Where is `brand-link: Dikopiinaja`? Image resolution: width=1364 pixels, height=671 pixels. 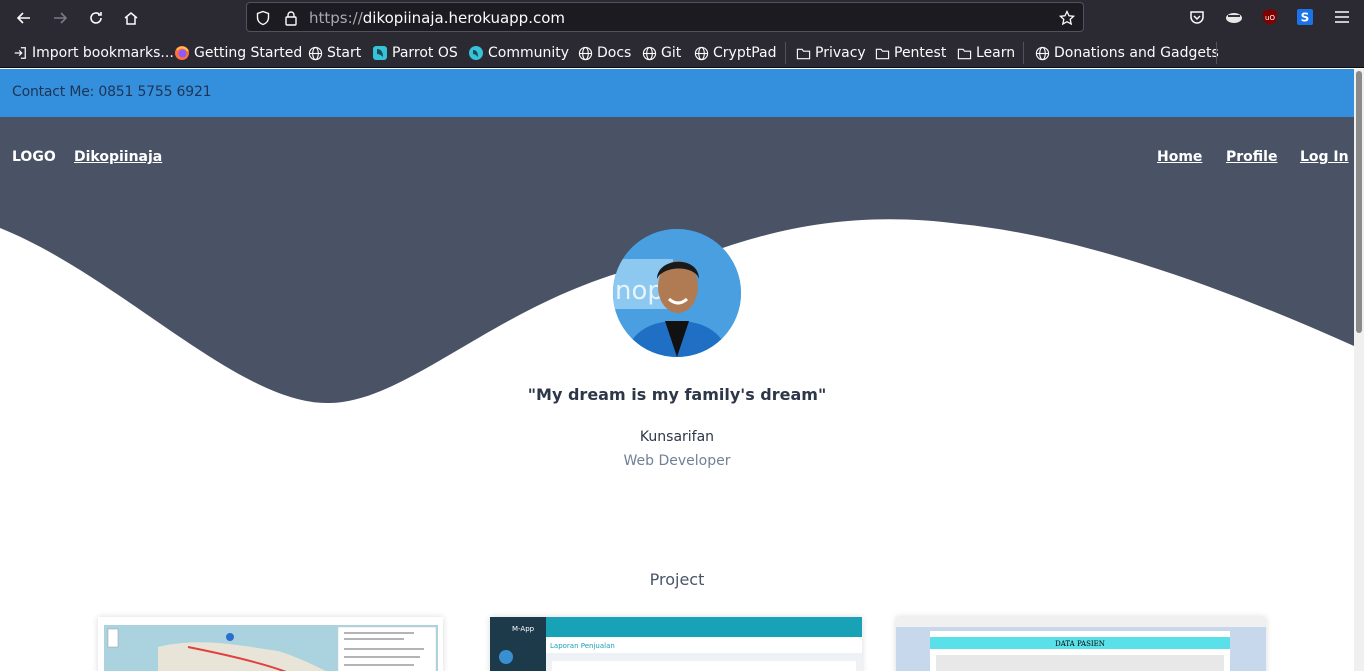 brand-link: Dikopiinaja is located at coordinates (118, 157).